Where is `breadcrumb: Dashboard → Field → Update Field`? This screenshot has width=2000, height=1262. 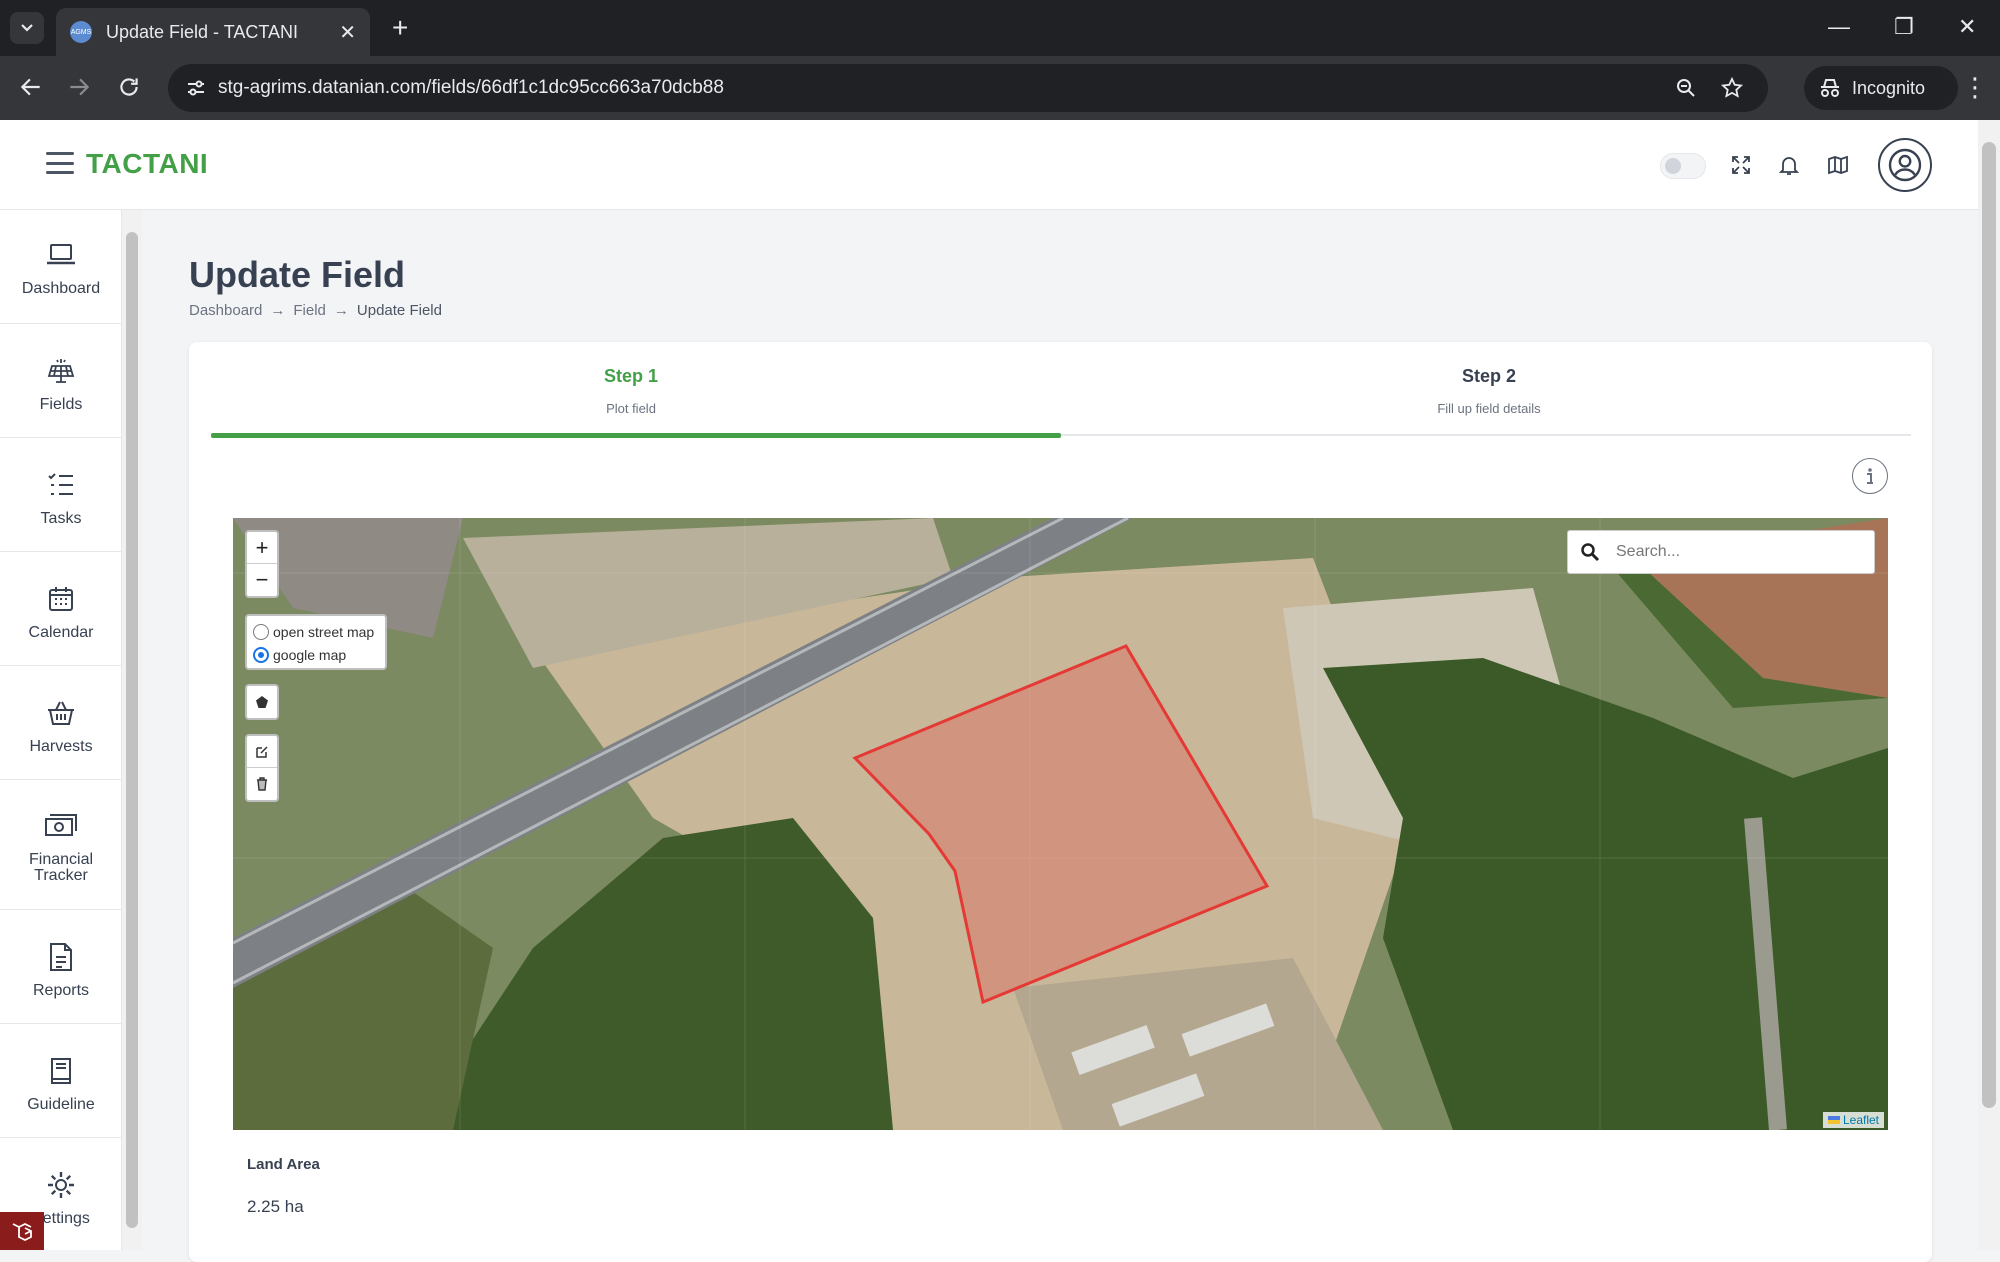
breadcrumb: Dashboard → Field → Update Field is located at coordinates (315, 310).